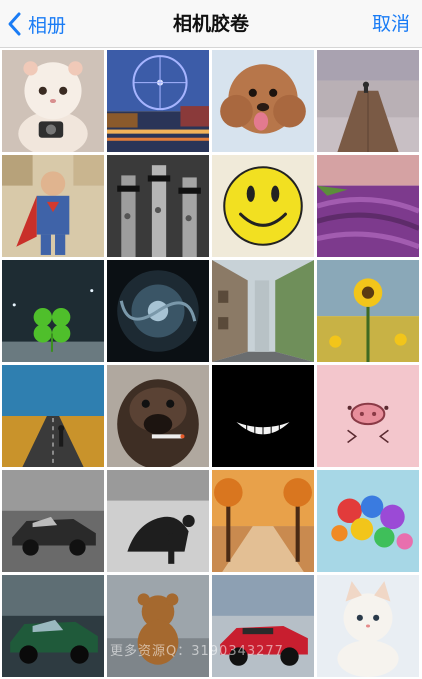  I want to click on comic-superman-image, so click(53, 206).